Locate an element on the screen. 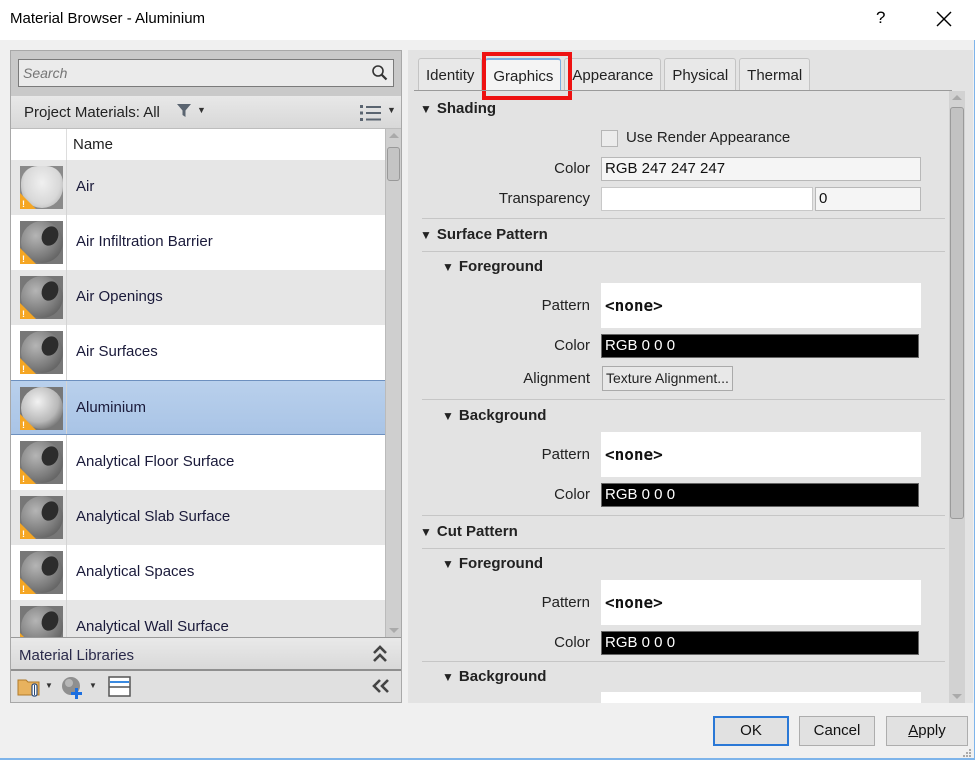  tab-thermal: Thermal is located at coordinates (775, 74).